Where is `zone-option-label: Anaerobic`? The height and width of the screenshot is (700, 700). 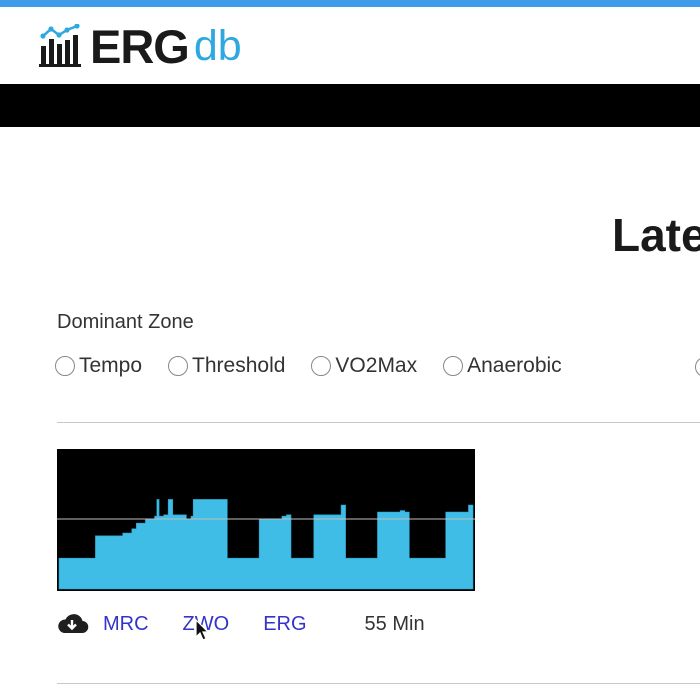
zone-option-label: Anaerobic is located at coordinates (514, 365).